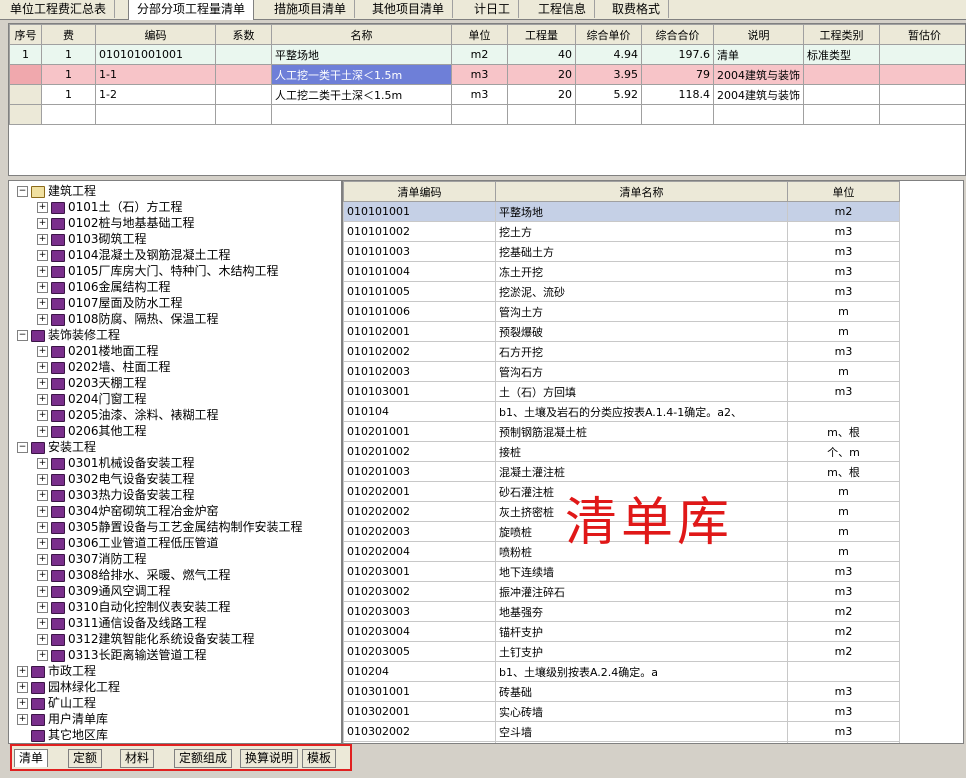 The height and width of the screenshot is (778, 966). I want to click on tree-child-node: +0106金属结构工程, so click(104, 287).